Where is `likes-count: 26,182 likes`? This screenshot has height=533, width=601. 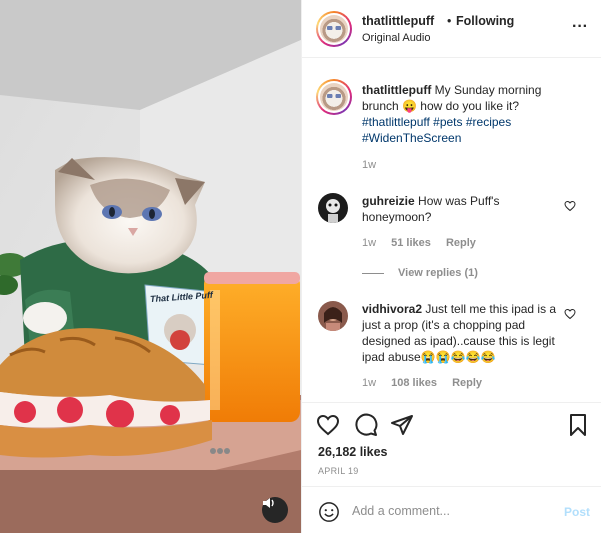 likes-count: 26,182 likes is located at coordinates (353, 452).